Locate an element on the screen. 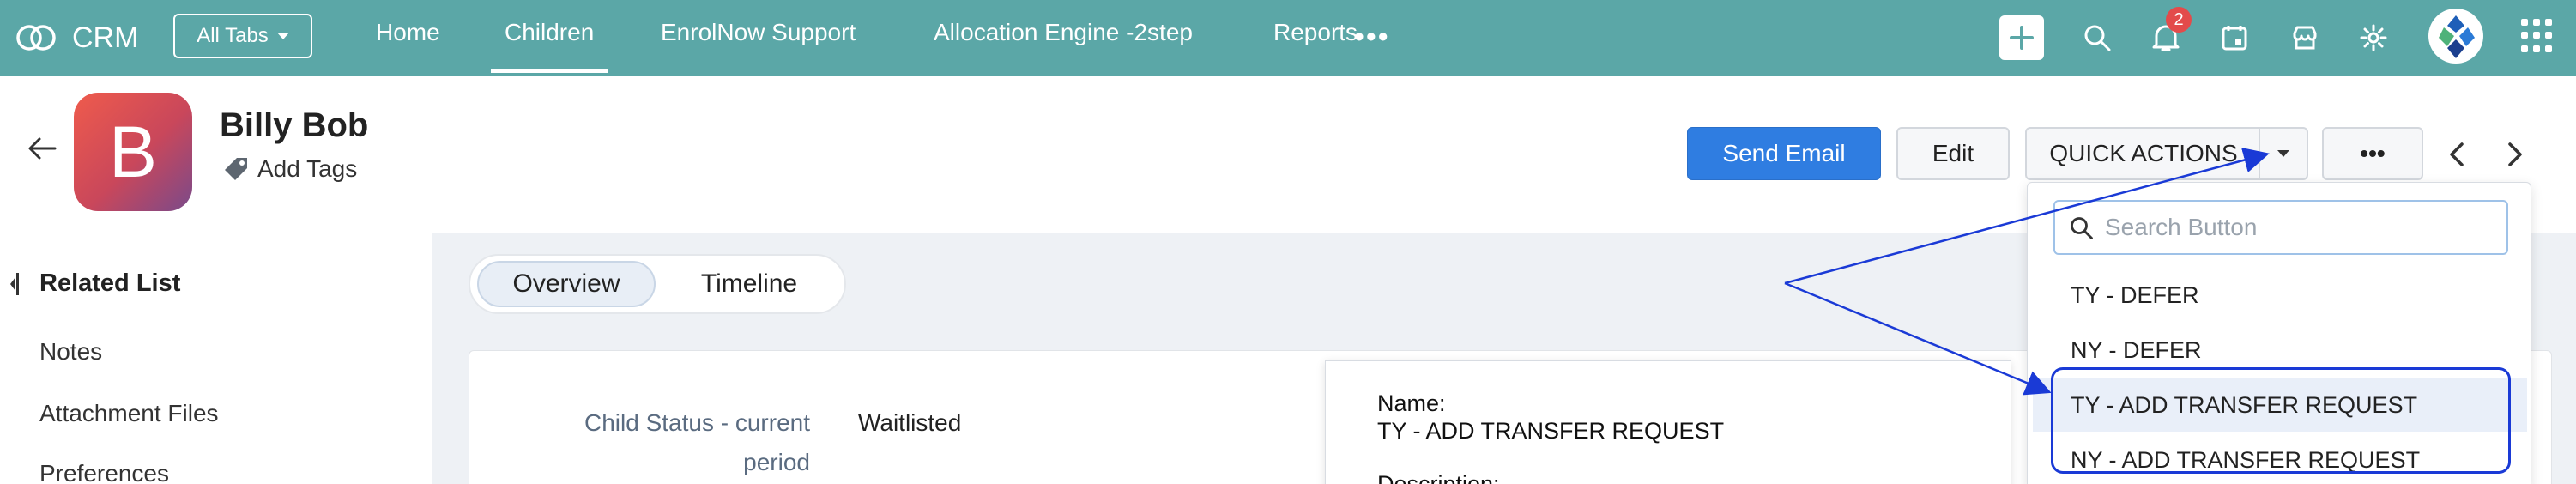 This screenshot has width=2576, height=484. edit-button: Edit is located at coordinates (1953, 153).